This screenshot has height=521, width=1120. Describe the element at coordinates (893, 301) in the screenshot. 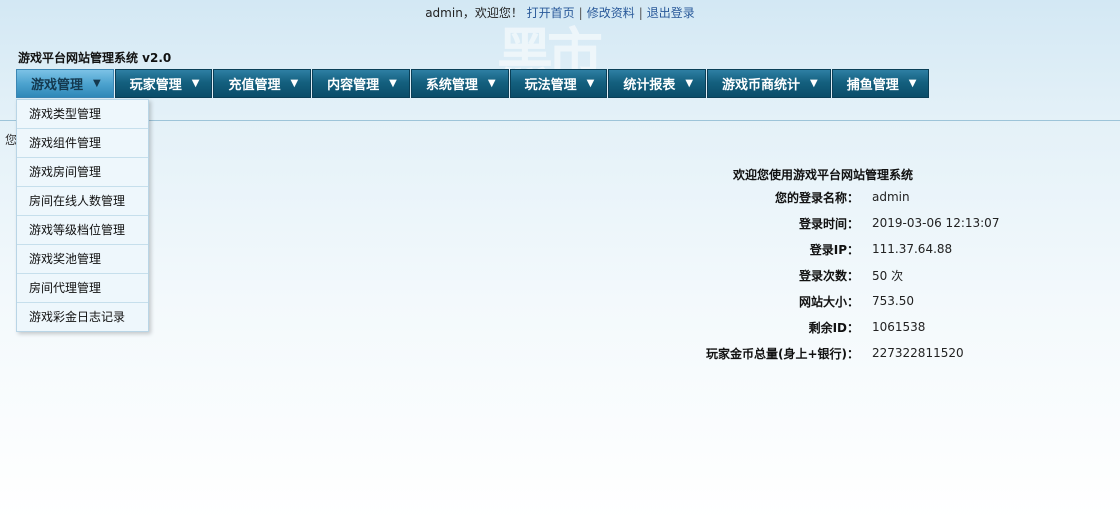

I see `info-value: 753.50` at that location.